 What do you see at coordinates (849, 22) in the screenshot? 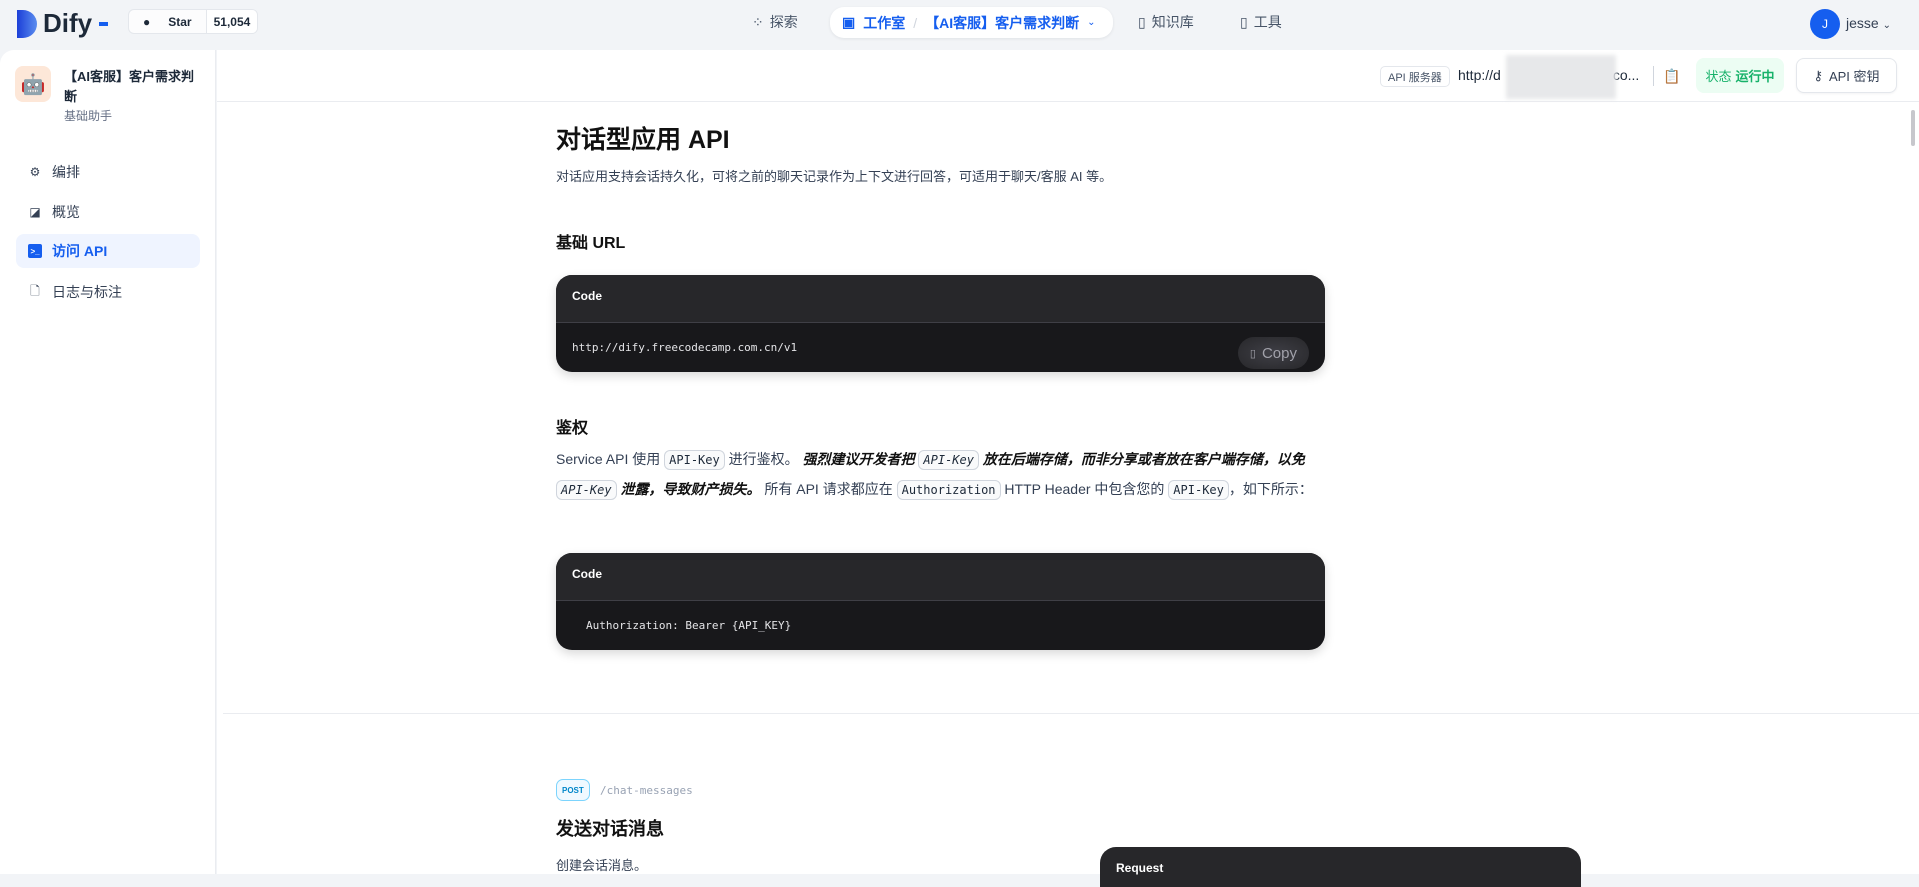
I see `robot-icon: ▣` at bounding box center [849, 22].